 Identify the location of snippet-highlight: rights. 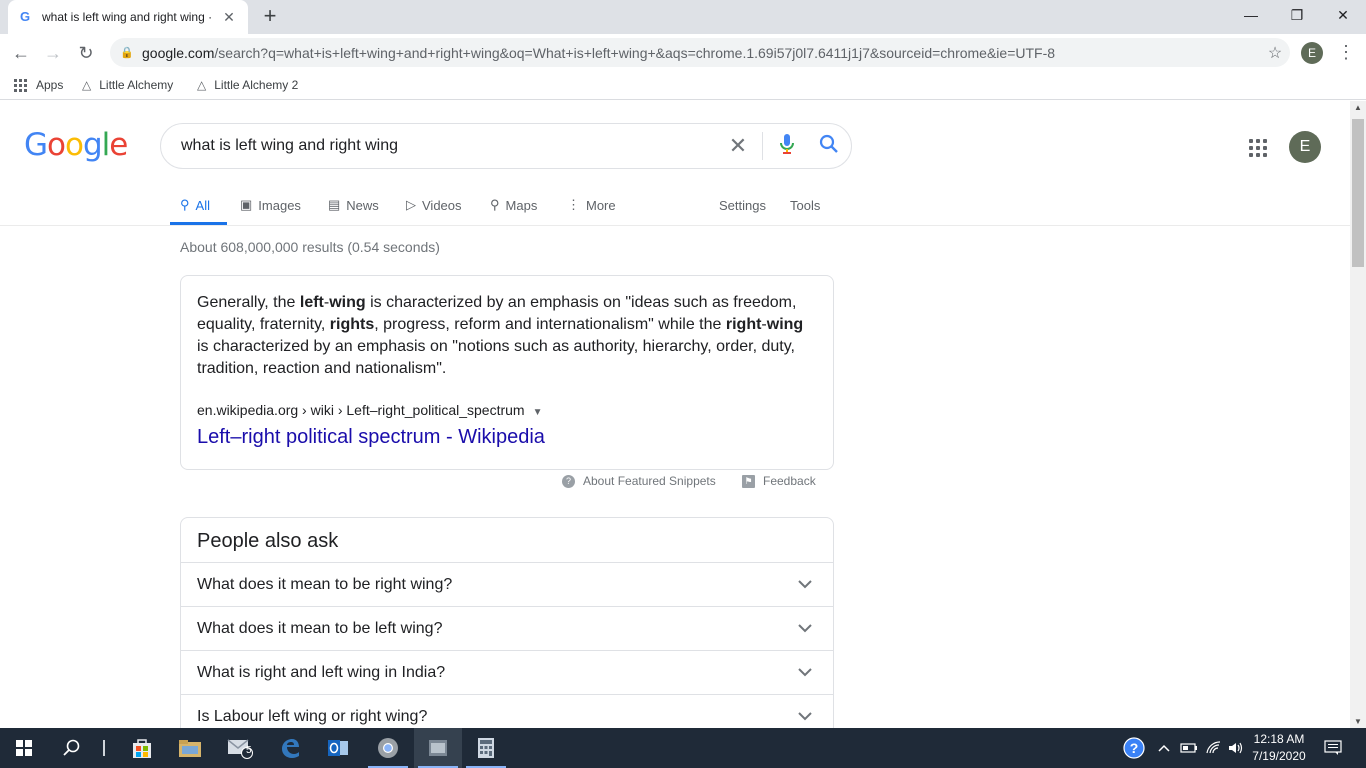
(352, 324).